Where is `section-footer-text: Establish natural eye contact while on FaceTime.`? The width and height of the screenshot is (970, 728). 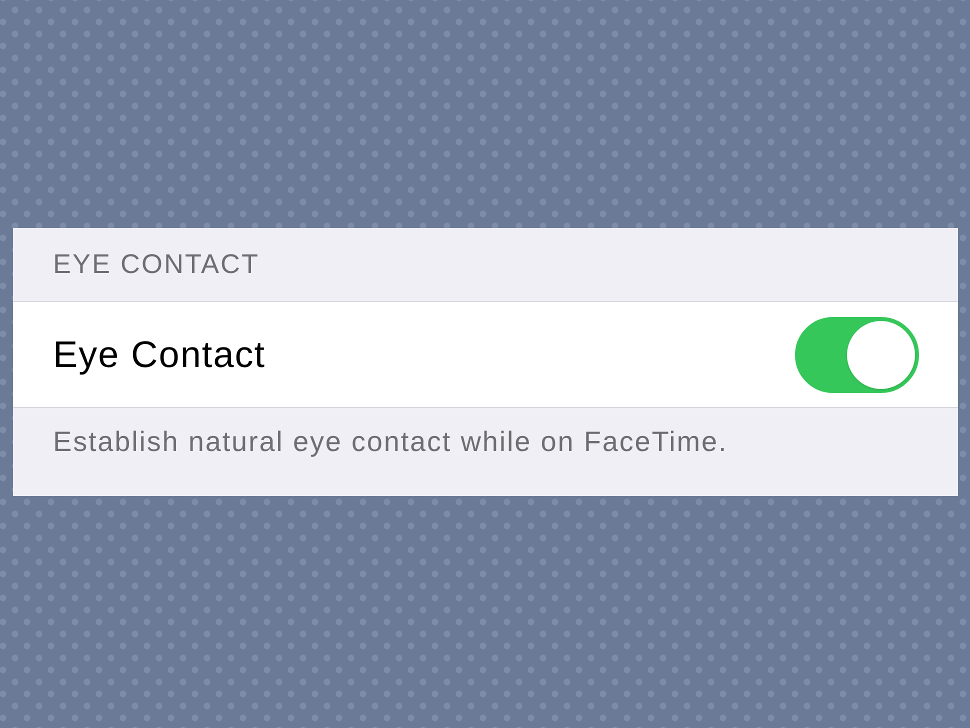
section-footer-text: Establish natural eye contact while on FaceTime. is located at coordinates (390, 441).